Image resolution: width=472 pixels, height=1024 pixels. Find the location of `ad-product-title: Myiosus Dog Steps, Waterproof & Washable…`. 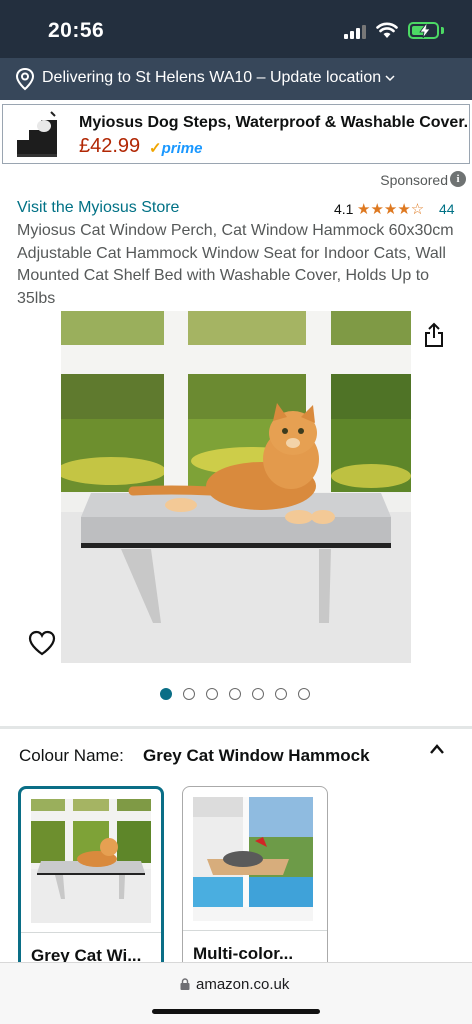

ad-product-title: Myiosus Dog Steps, Waterproof & Washable… is located at coordinates (273, 123).